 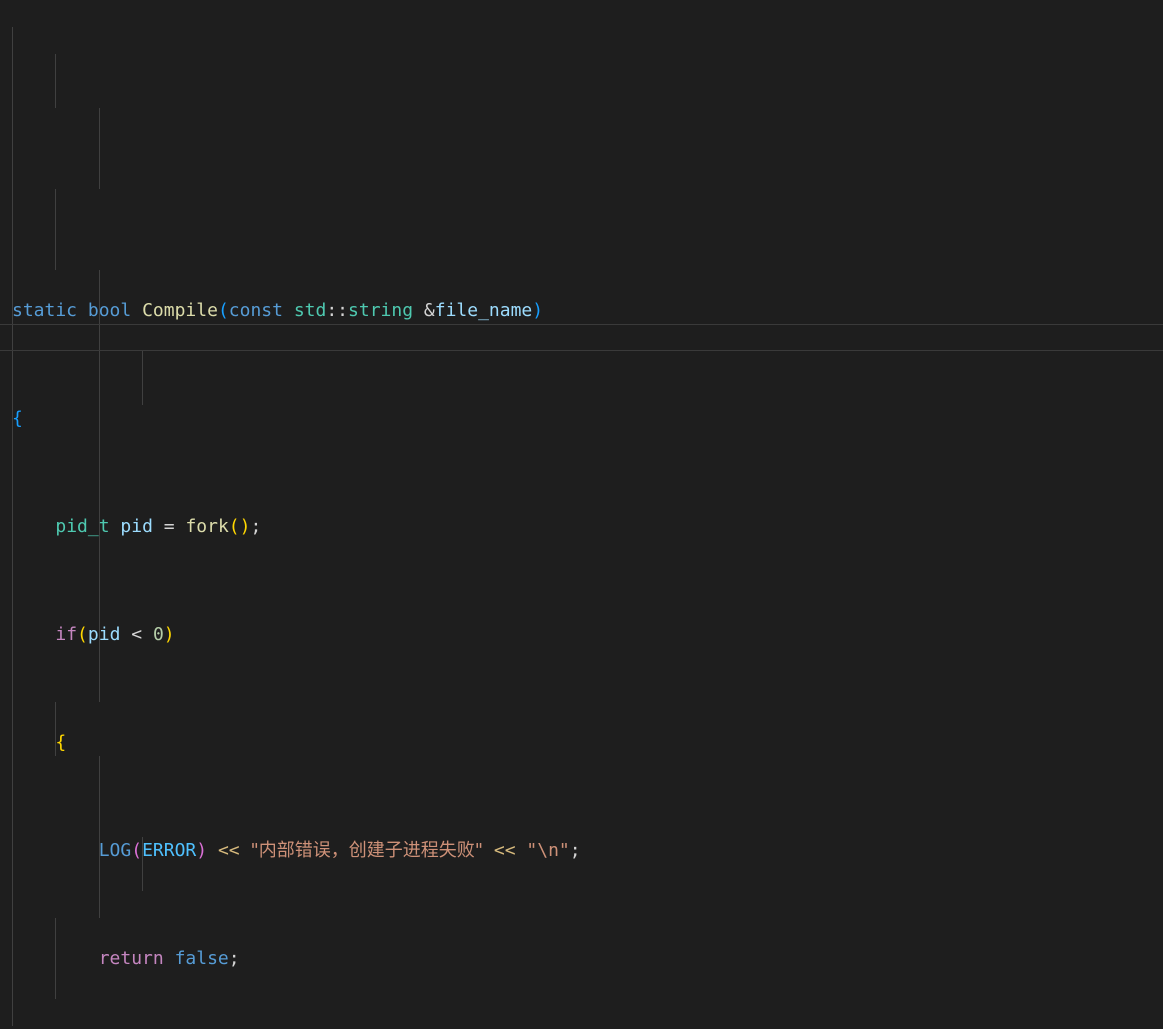 I want to click on token-keyword: static, so click(x=45, y=310).